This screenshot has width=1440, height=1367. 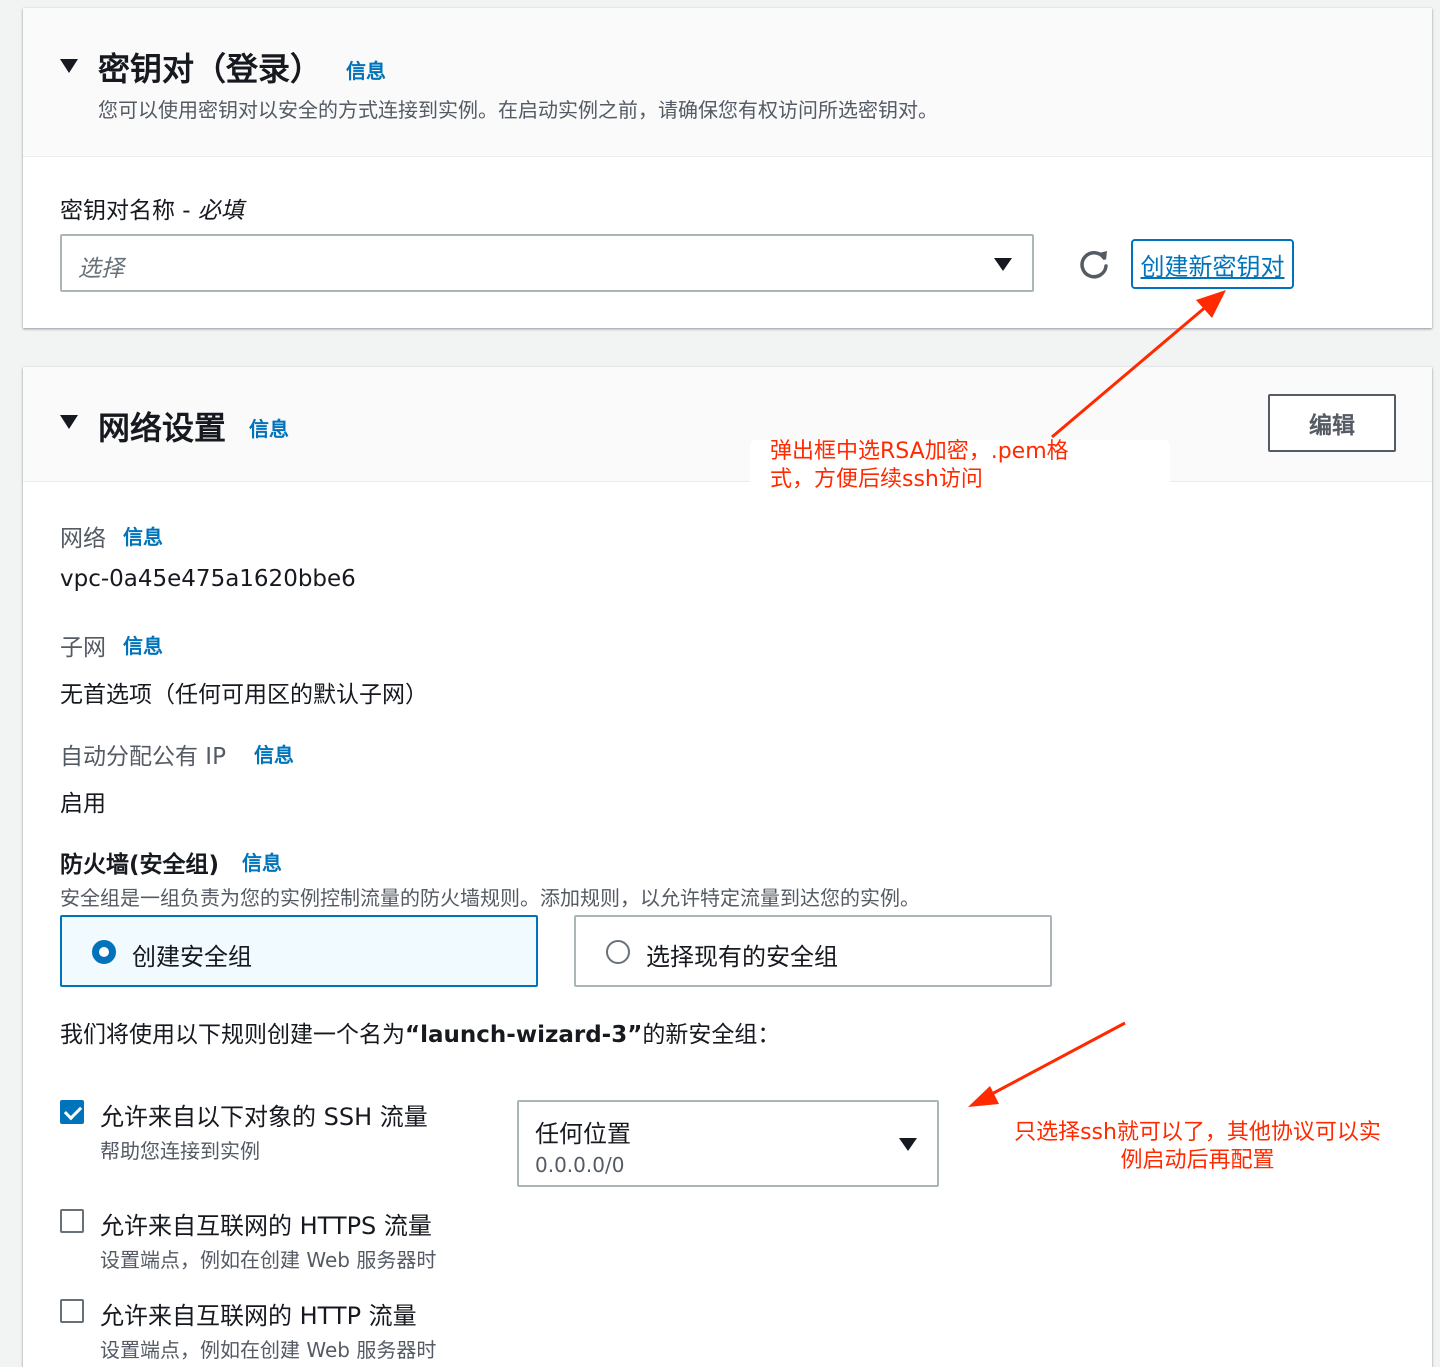 I want to click on http-traffic-label: 允许来自互联网的 HTTP 流量, so click(x=258, y=1316).